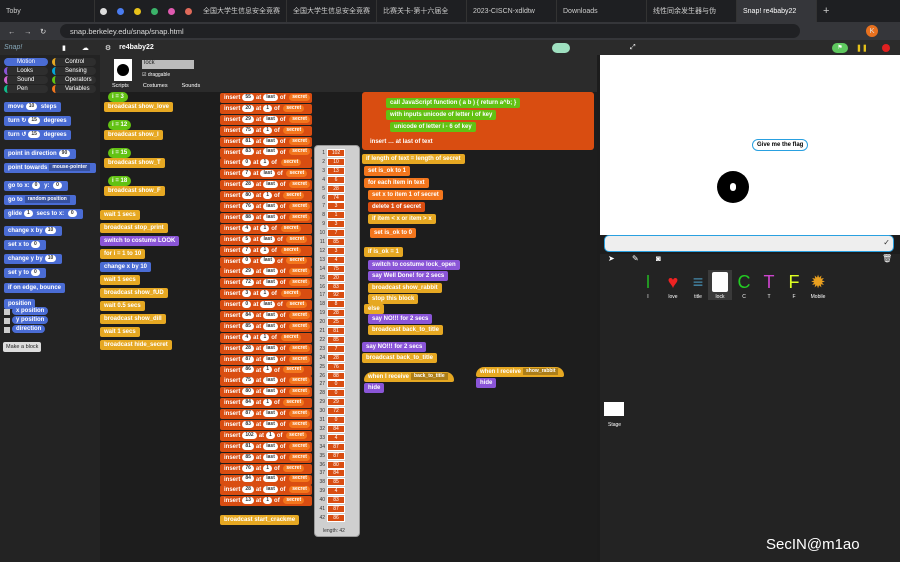 The width and height of the screenshot is (900, 562). I want to click on value-slot: 3, so click(247, 294).